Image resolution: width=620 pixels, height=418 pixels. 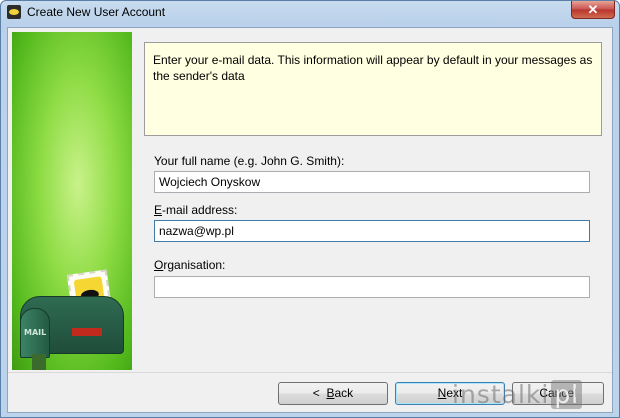 I want to click on full-name-value: Wojciech Onyskow, so click(x=210, y=182).